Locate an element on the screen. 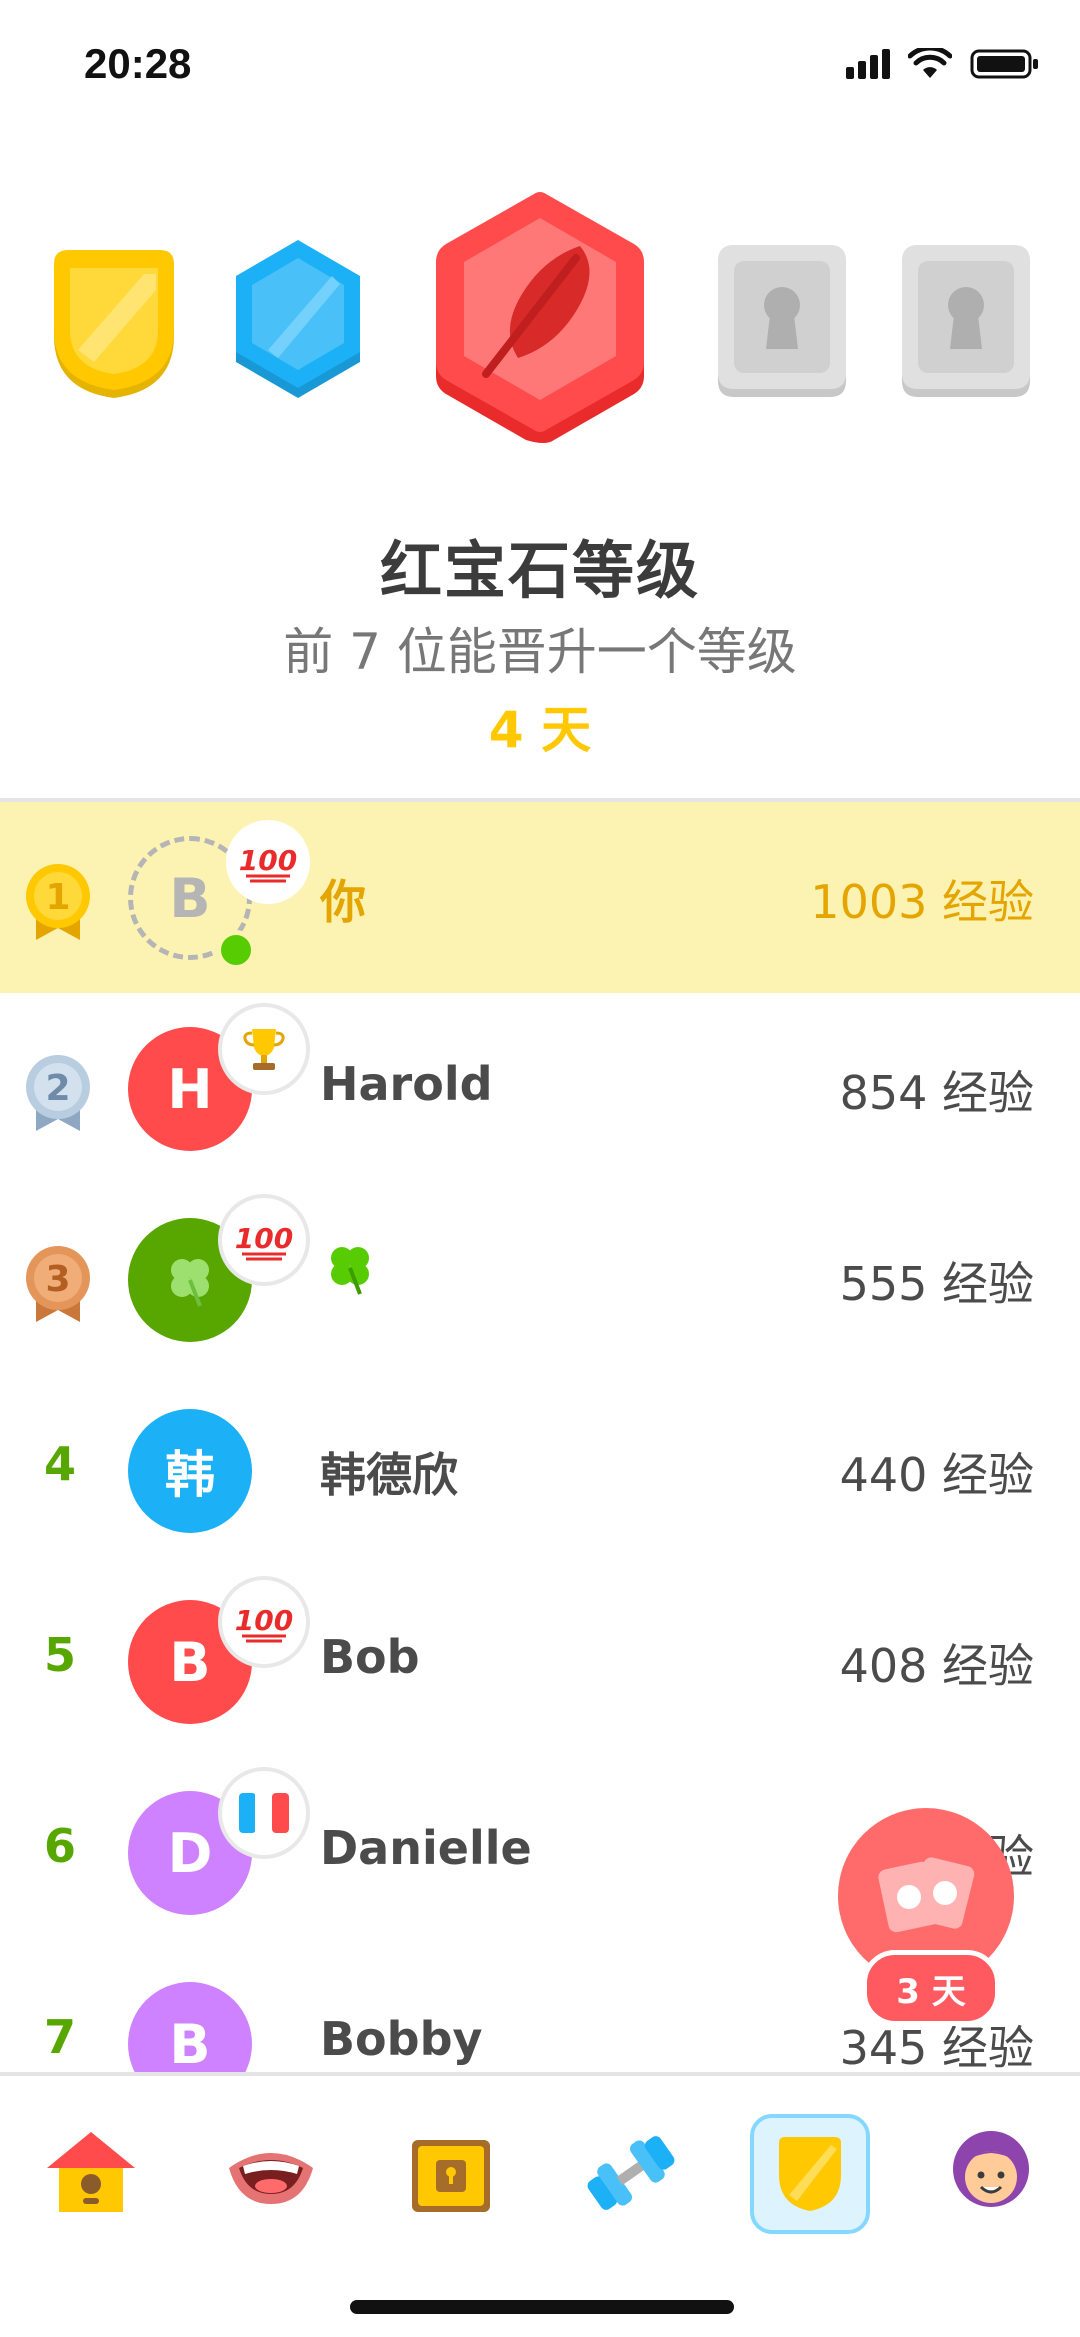 Image resolution: width=1080 pixels, height=2337 pixels. tab-stories is located at coordinates (451, 2173).